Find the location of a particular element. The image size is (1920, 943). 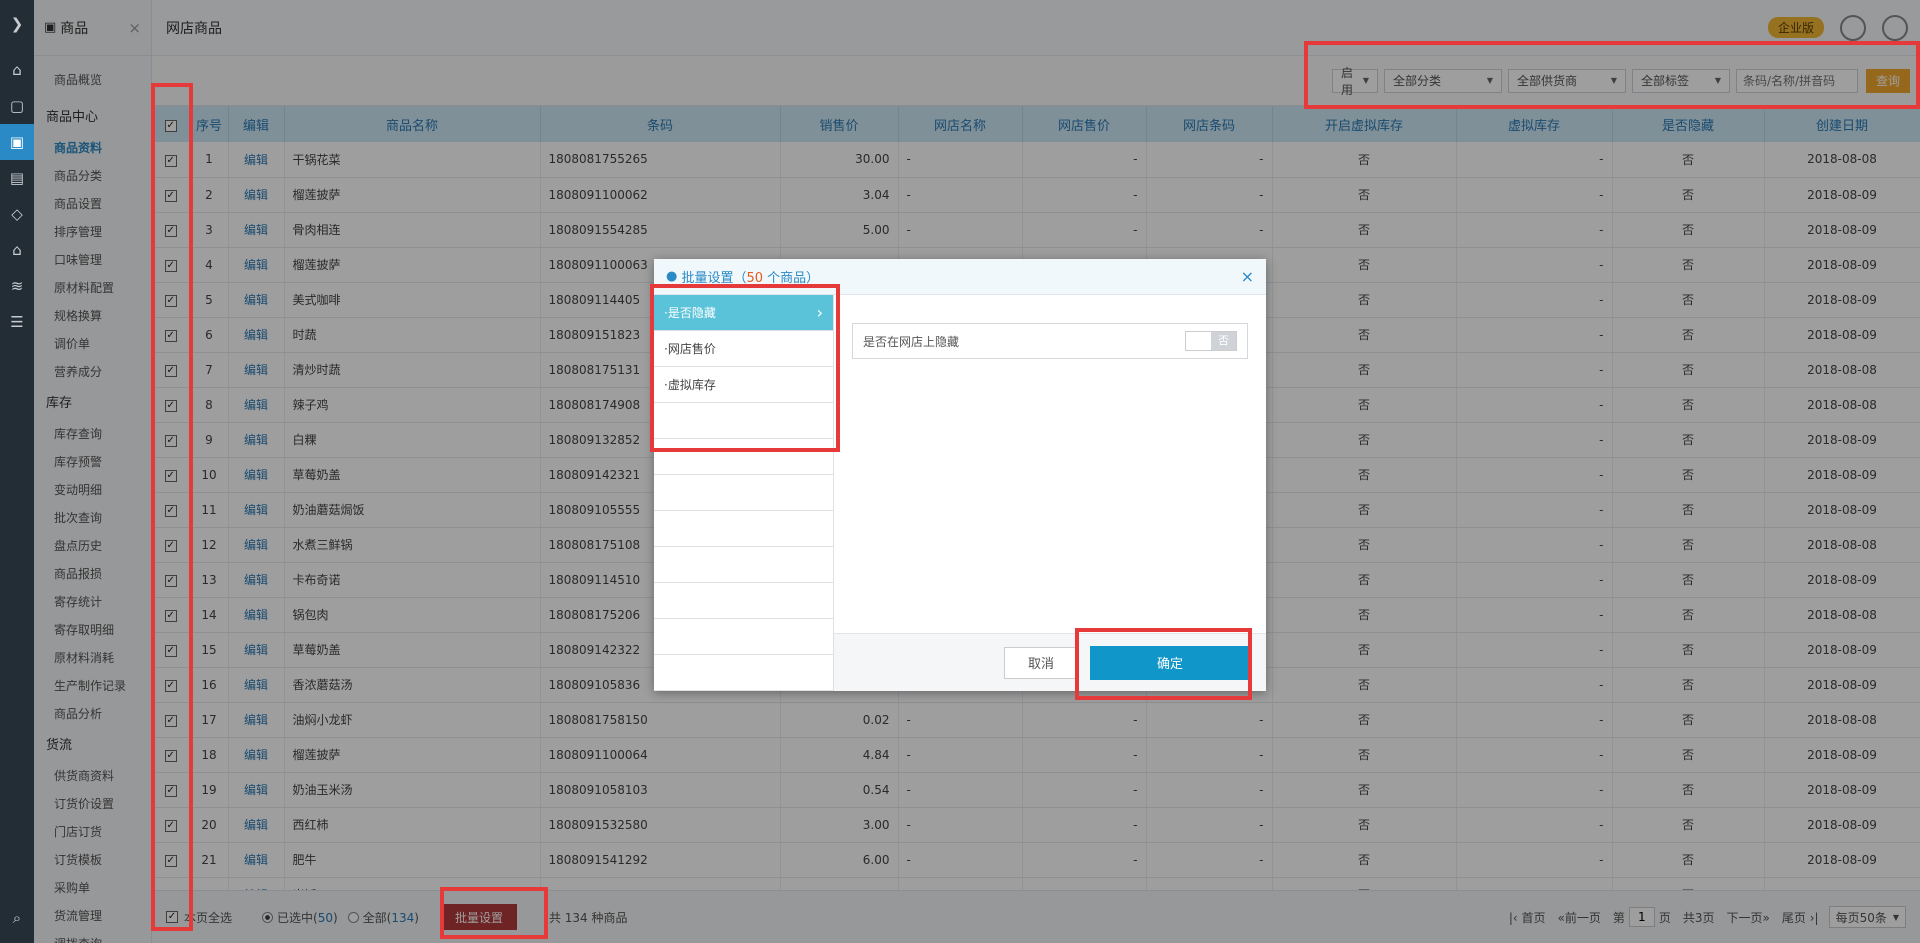

tab-hidden: ·是否隐藏 › is located at coordinates (743, 313).